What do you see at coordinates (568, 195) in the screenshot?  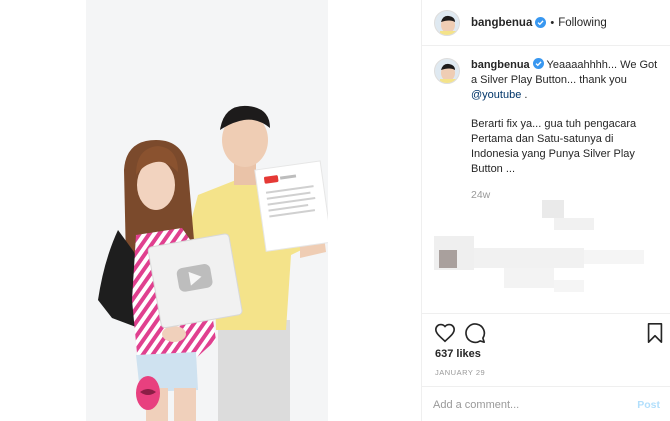 I see `caption-timestamp: 24w` at bounding box center [568, 195].